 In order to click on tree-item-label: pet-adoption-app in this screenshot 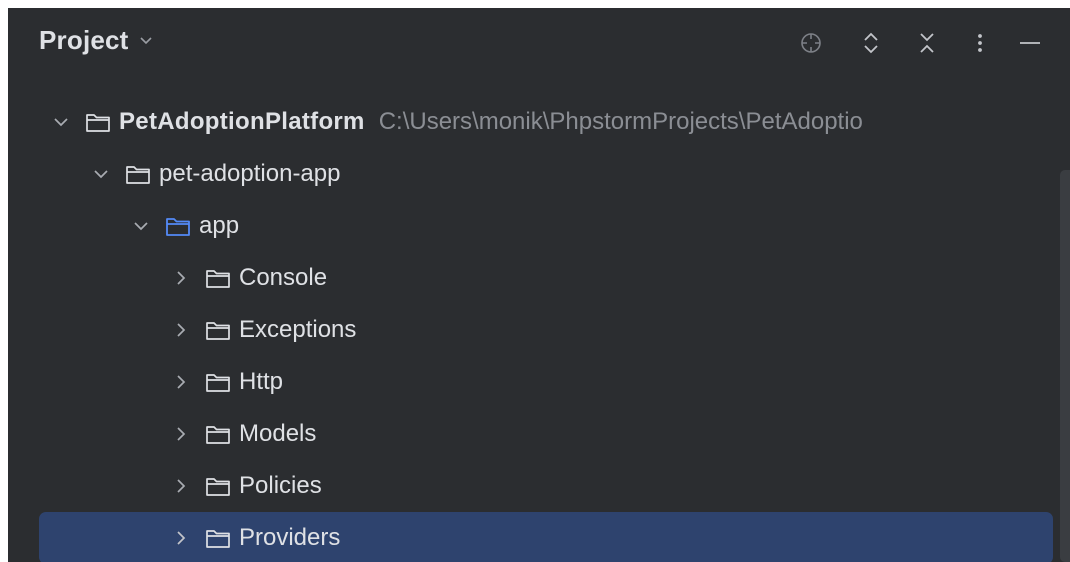, I will do `click(250, 173)`.